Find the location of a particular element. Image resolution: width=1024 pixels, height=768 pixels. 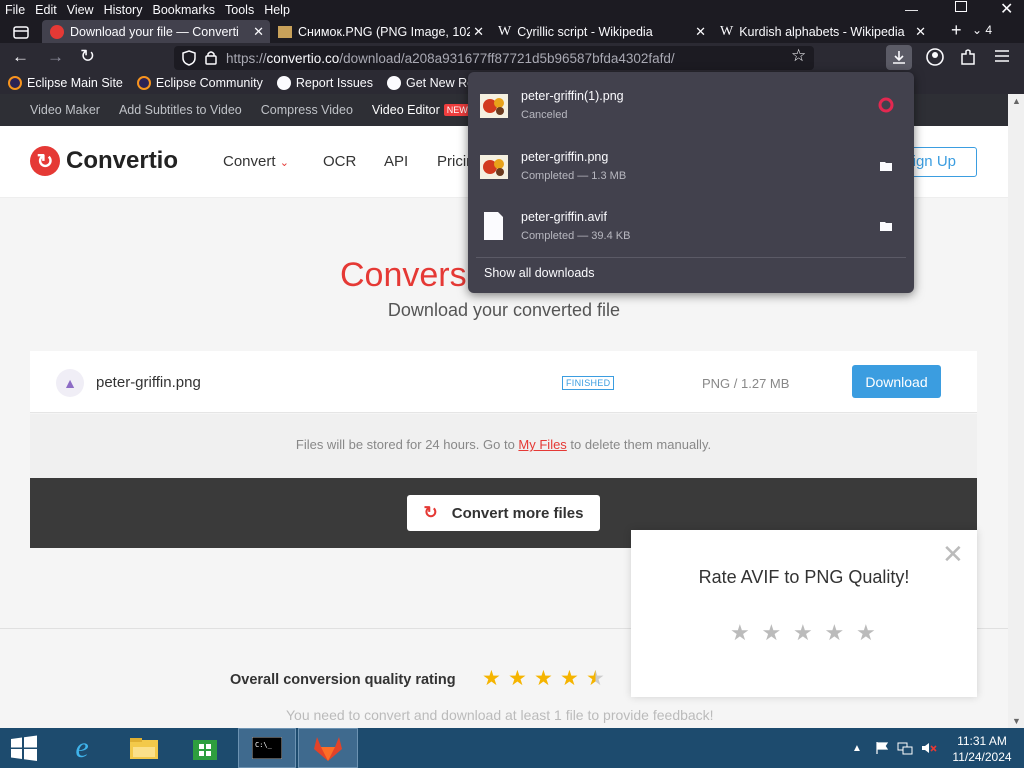

link-add-subtitles: Add Subtitles to Video is located at coordinates (180, 110).